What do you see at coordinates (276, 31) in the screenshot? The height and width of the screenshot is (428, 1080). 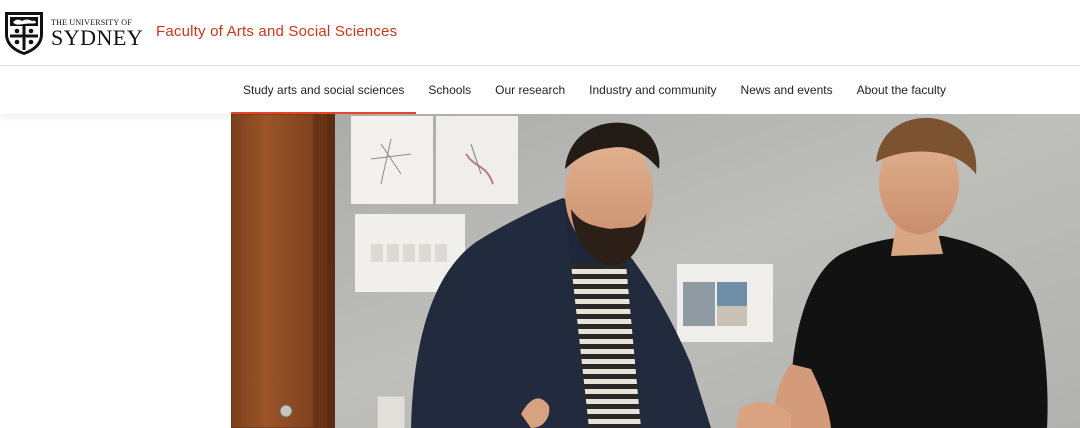 I see `faculty-title-link: Faculty of Arts and Social Sciences` at bounding box center [276, 31].